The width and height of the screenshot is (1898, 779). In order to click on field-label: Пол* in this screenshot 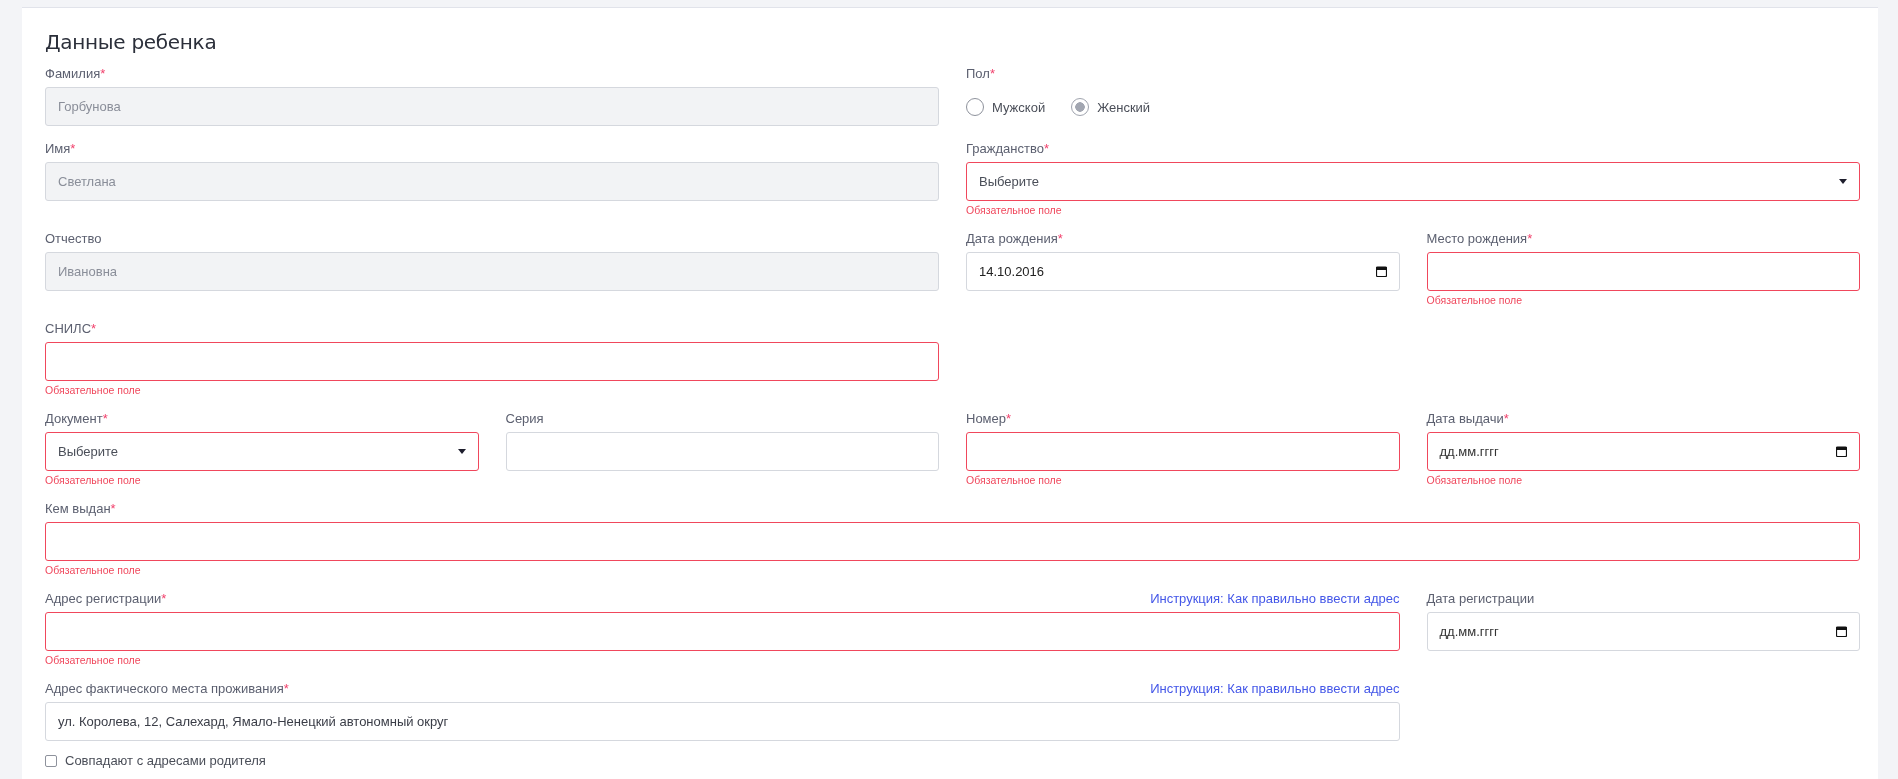, I will do `click(980, 73)`.